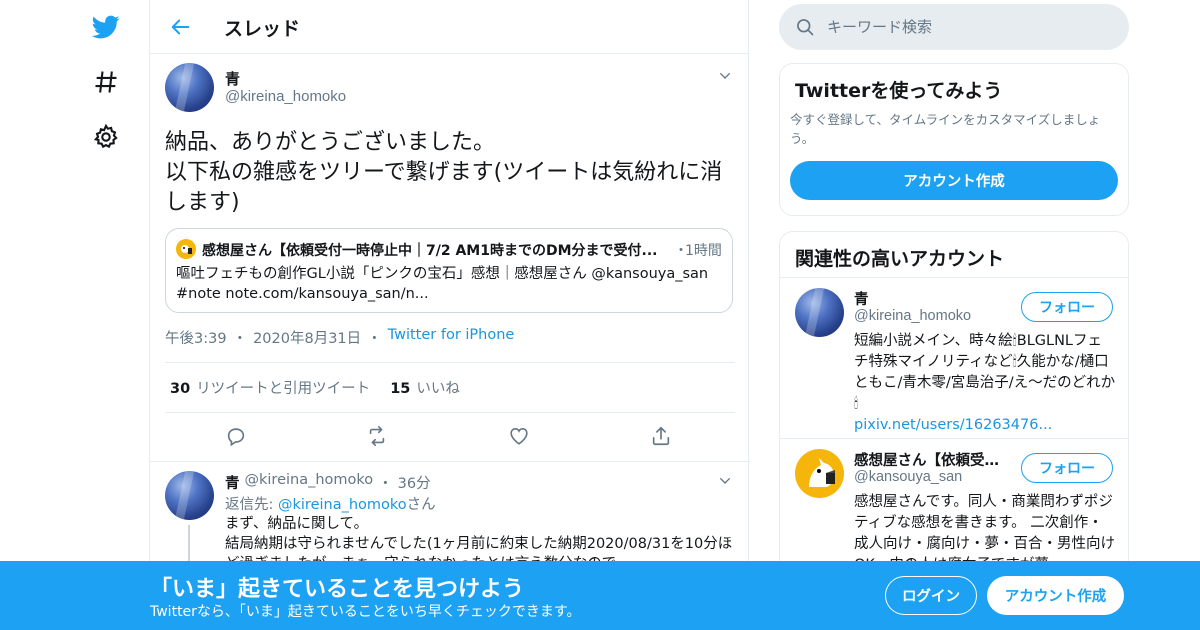  Describe the element at coordinates (908, 477) in the screenshot. I see `account-handle: @kansouya_san` at that location.